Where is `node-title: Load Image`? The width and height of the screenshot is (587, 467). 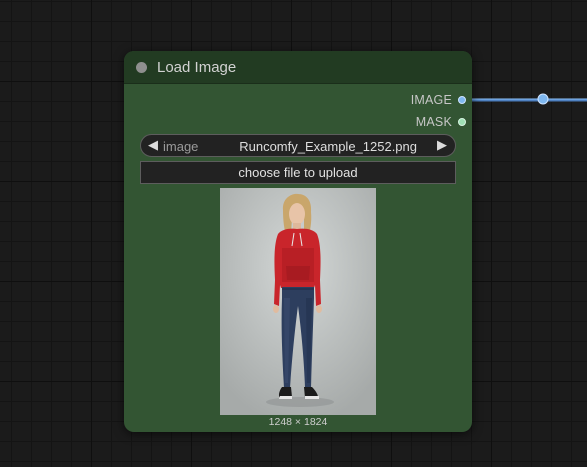
node-title: Load Image is located at coordinates (197, 67).